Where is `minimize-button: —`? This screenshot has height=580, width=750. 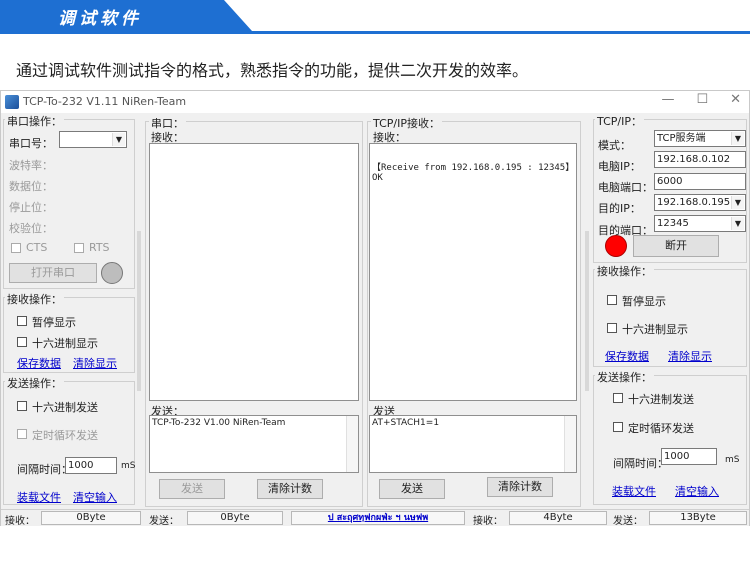
minimize-button: — is located at coordinates (667, 99).